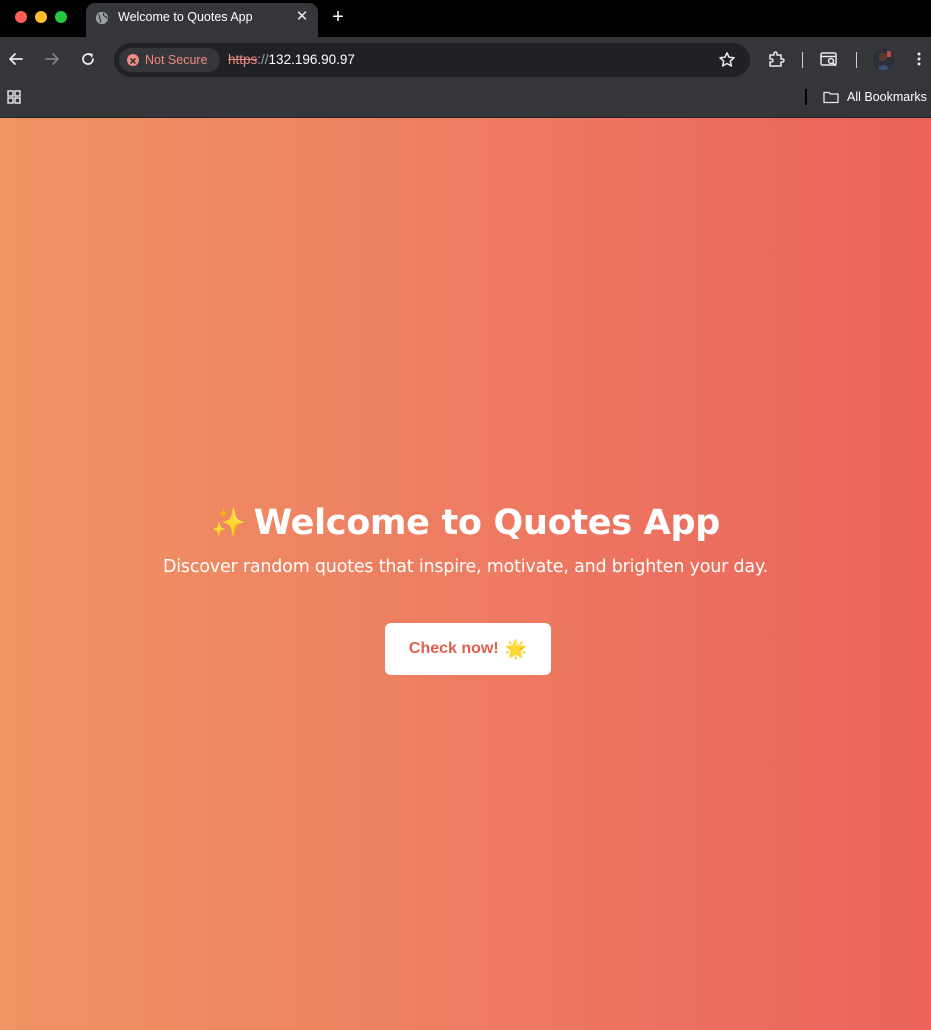  I want to click on new-tab-button: +, so click(338, 17).